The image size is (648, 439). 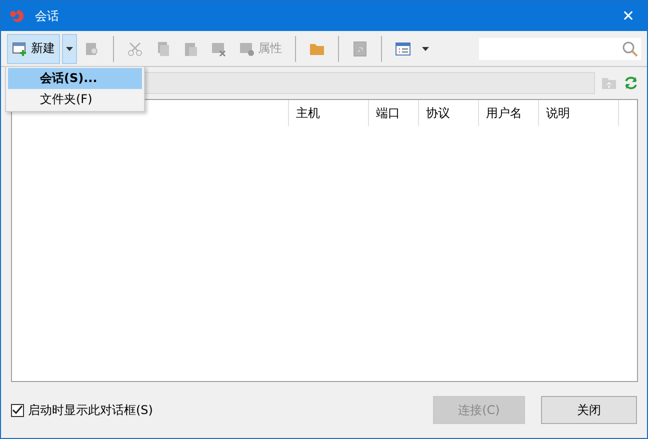 I want to click on new-button: 新建, so click(x=33, y=49).